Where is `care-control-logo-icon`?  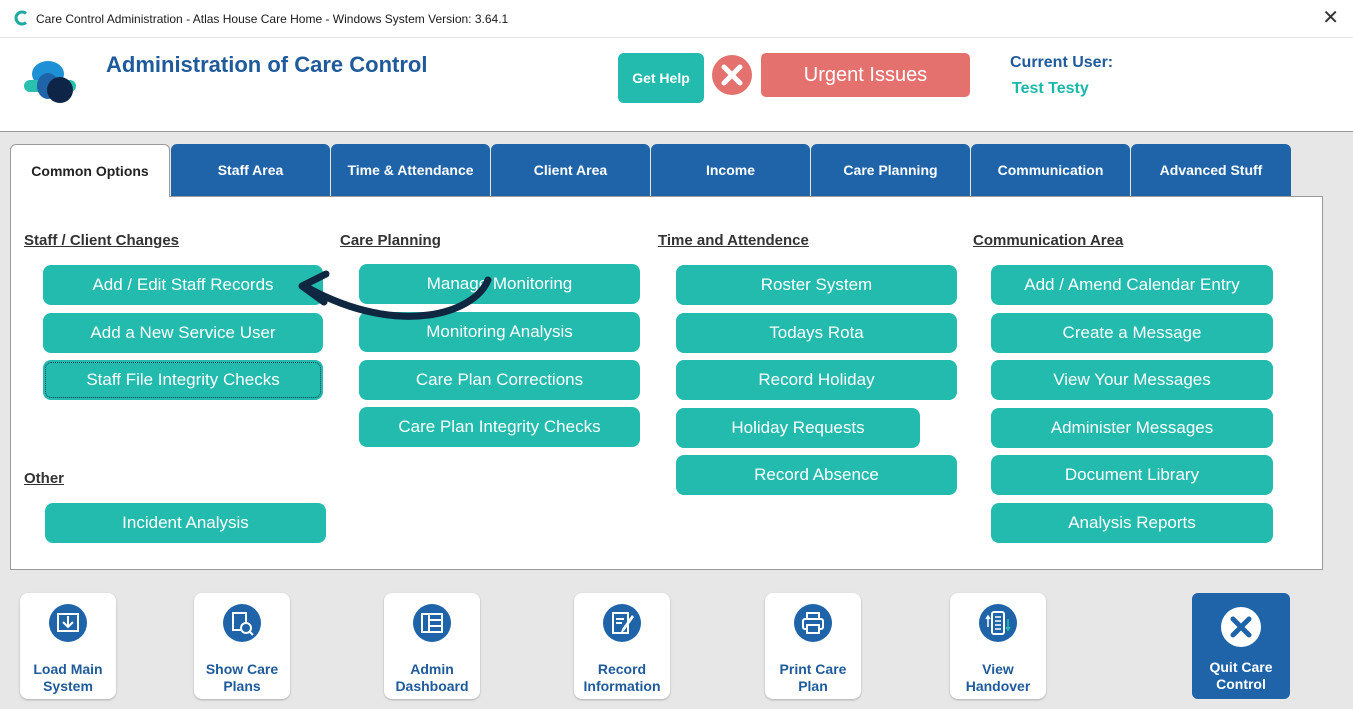
care-control-logo-icon is located at coordinates (50, 82).